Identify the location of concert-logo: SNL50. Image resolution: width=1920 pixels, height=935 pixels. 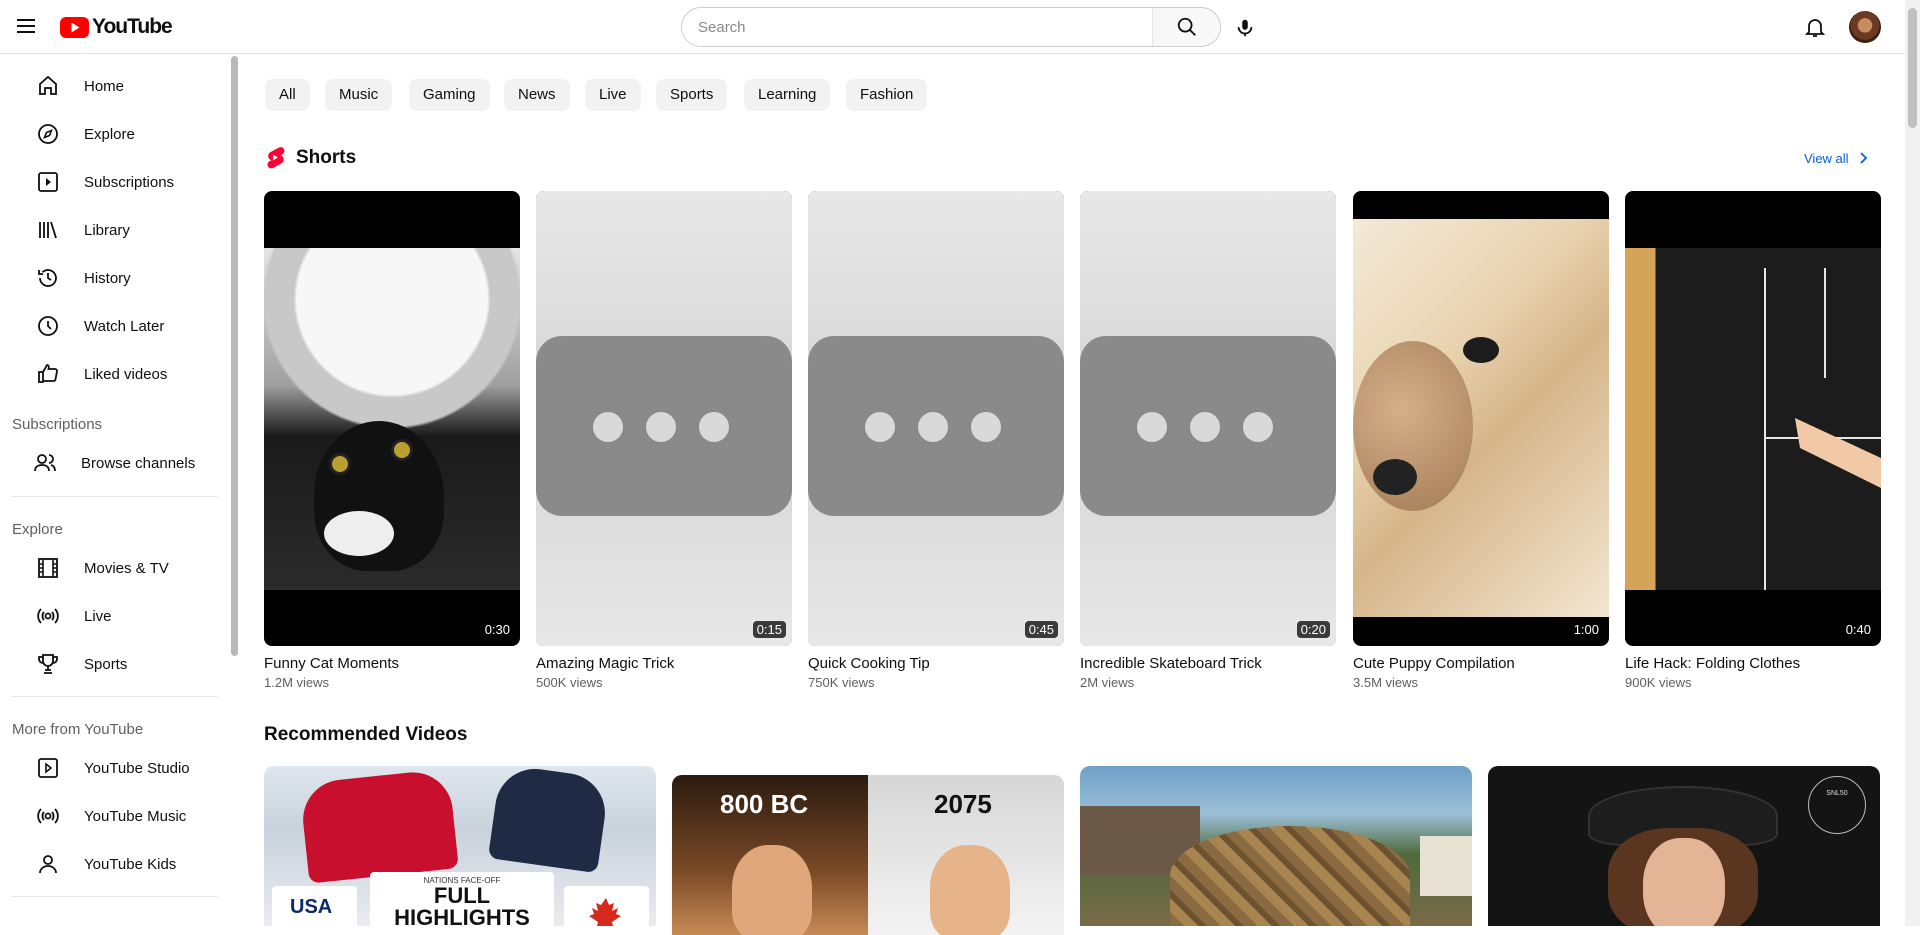
(1837, 805).